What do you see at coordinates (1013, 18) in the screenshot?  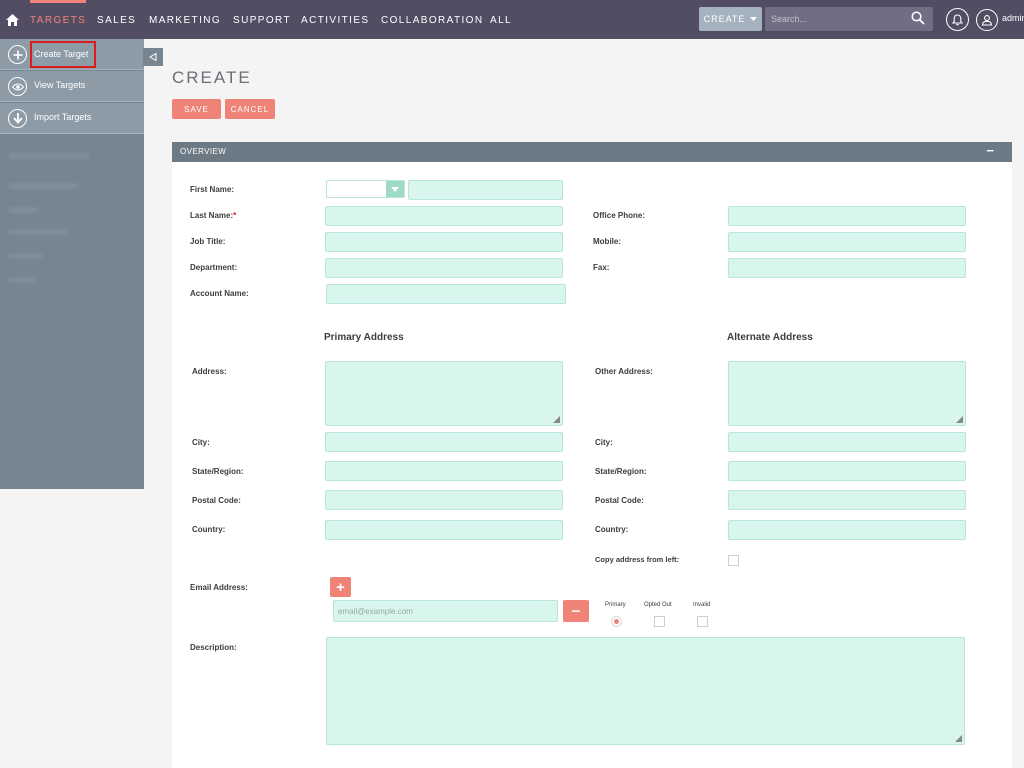 I see `user-name: admin` at bounding box center [1013, 18].